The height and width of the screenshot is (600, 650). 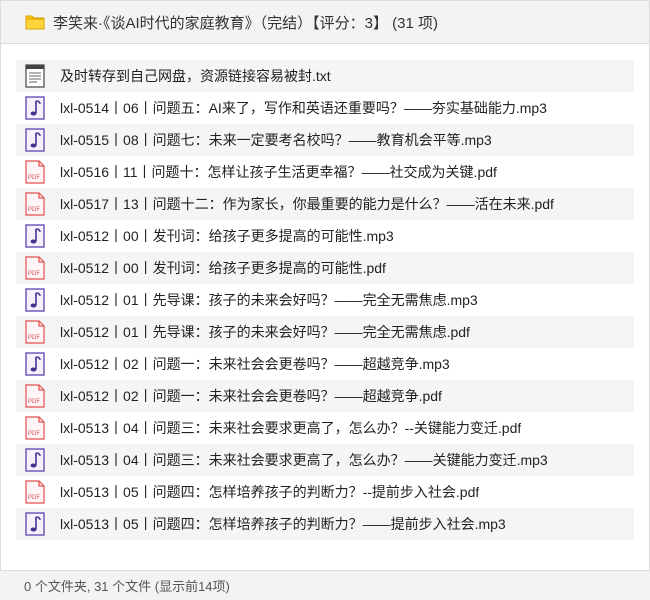 I want to click on file-row: lxl-0512丨02丨问题一：未来社会会更卷吗？——超越竞争.mp3, so click(x=325, y=364).